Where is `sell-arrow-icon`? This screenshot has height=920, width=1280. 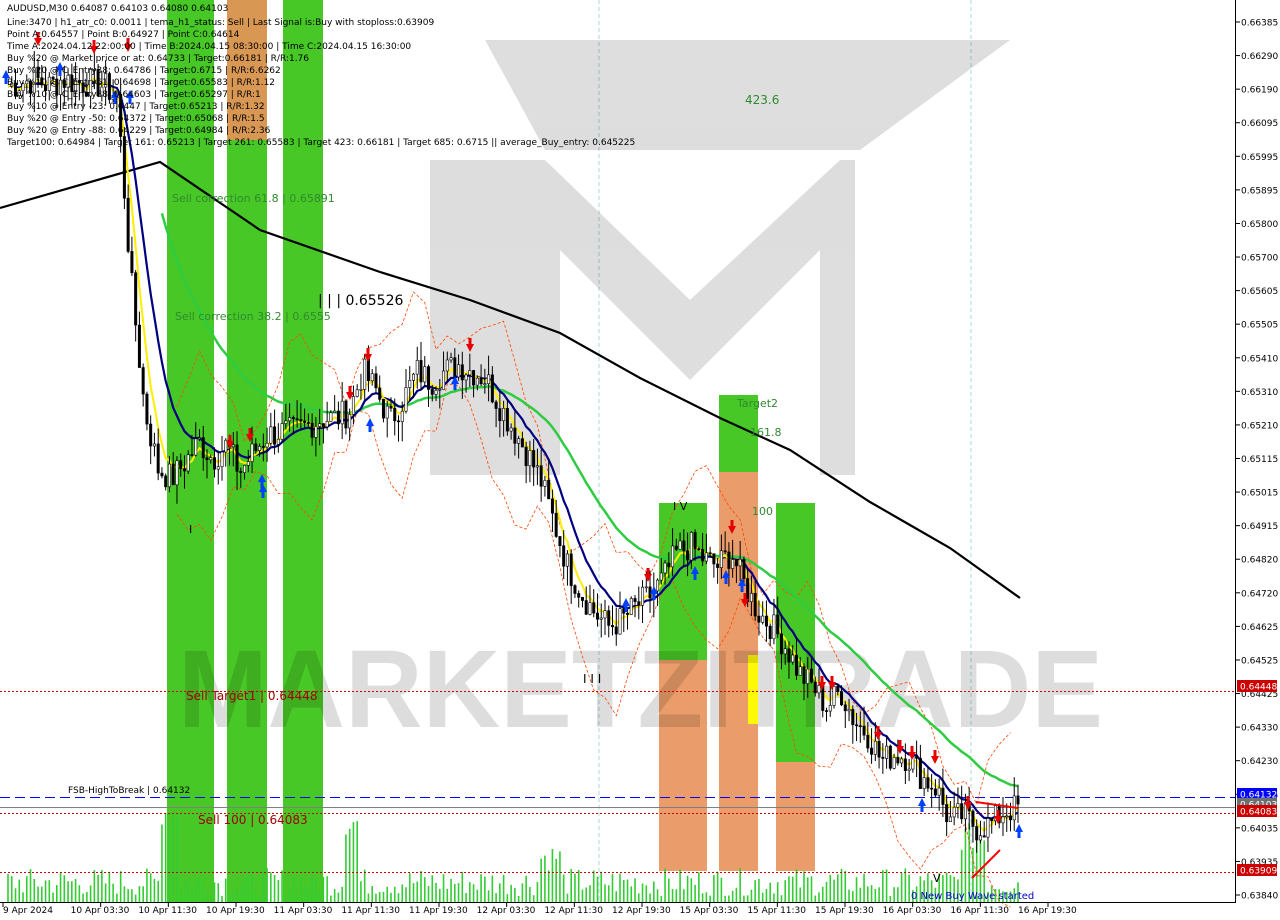
sell-arrow-icon is located at coordinates (648, 575).